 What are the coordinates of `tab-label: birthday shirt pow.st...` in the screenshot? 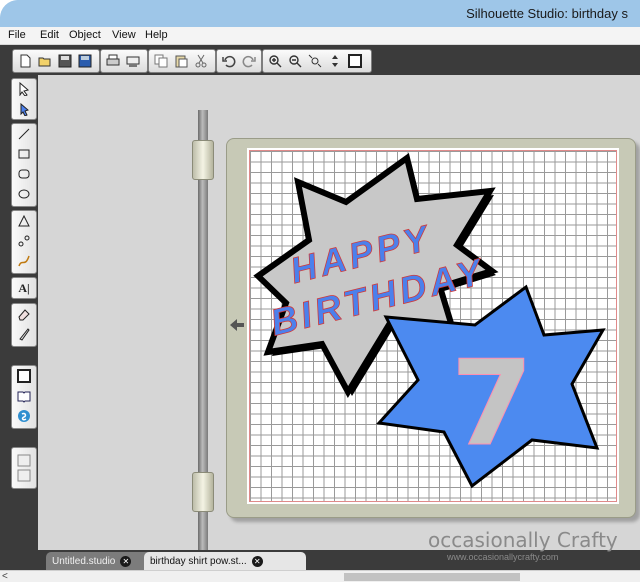 It's located at (198, 561).